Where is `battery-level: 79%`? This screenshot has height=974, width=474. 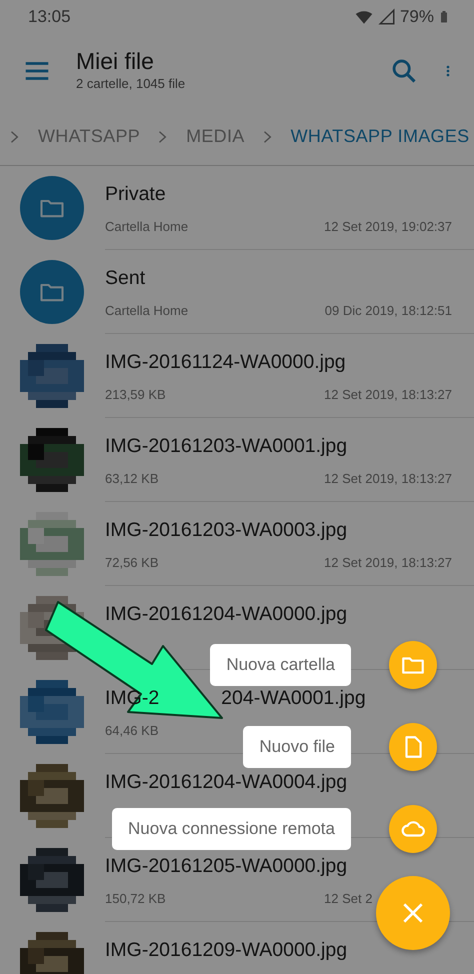
battery-level: 79% is located at coordinates (417, 17).